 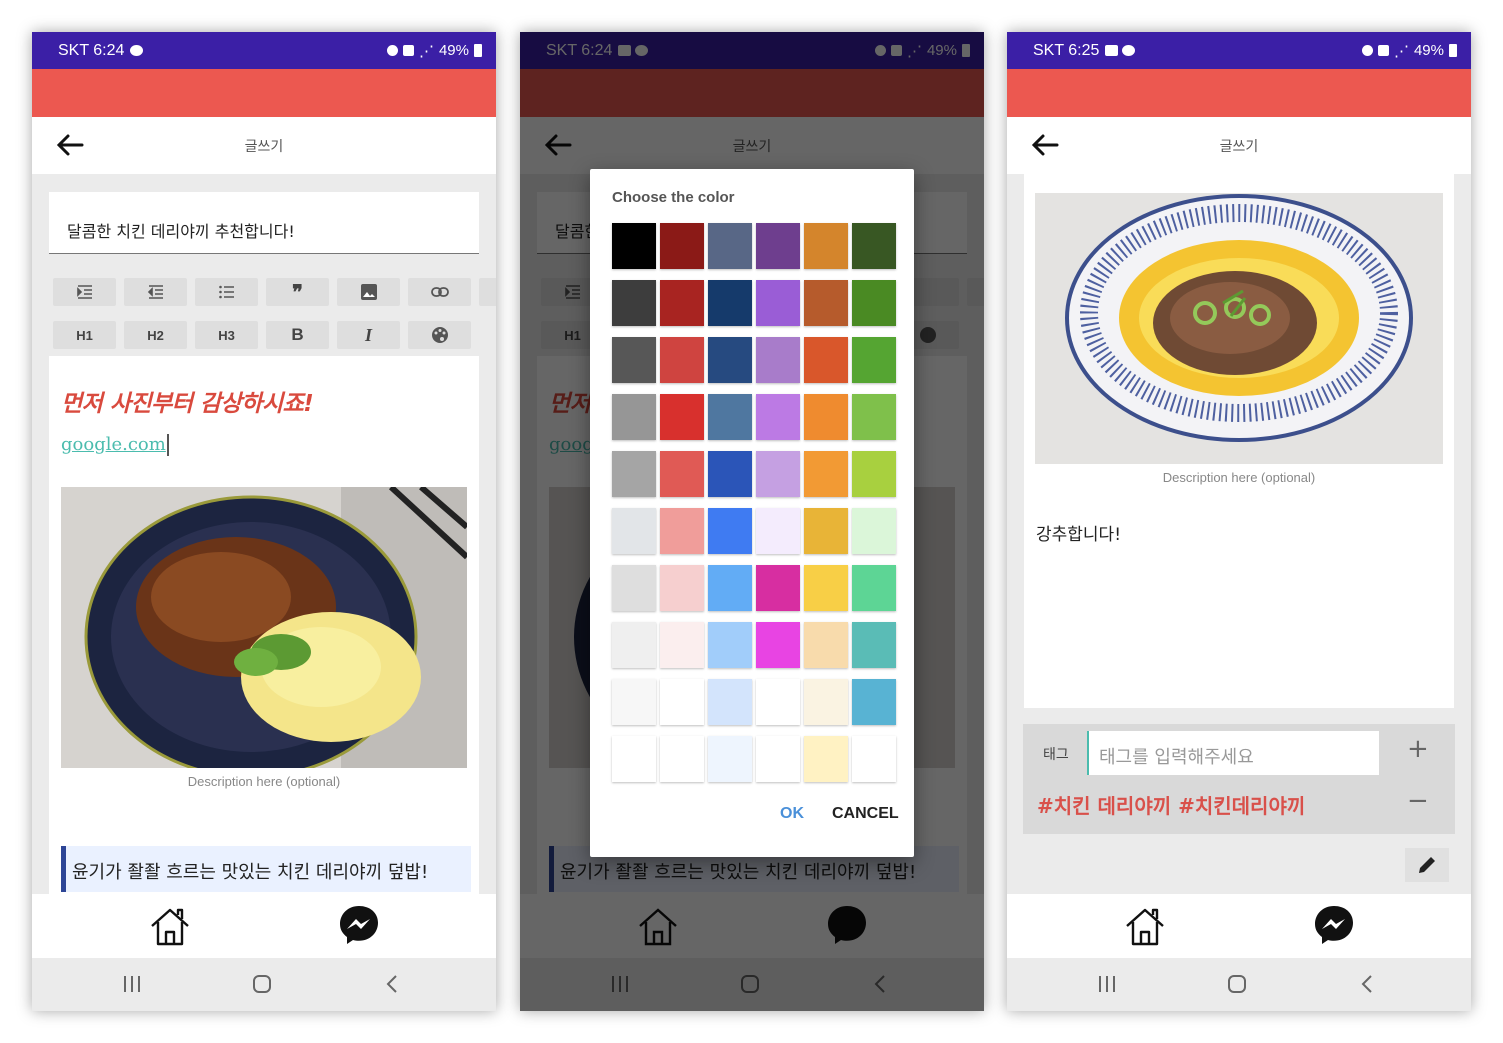 I want to click on bullet-list-button, so click(x=226, y=292).